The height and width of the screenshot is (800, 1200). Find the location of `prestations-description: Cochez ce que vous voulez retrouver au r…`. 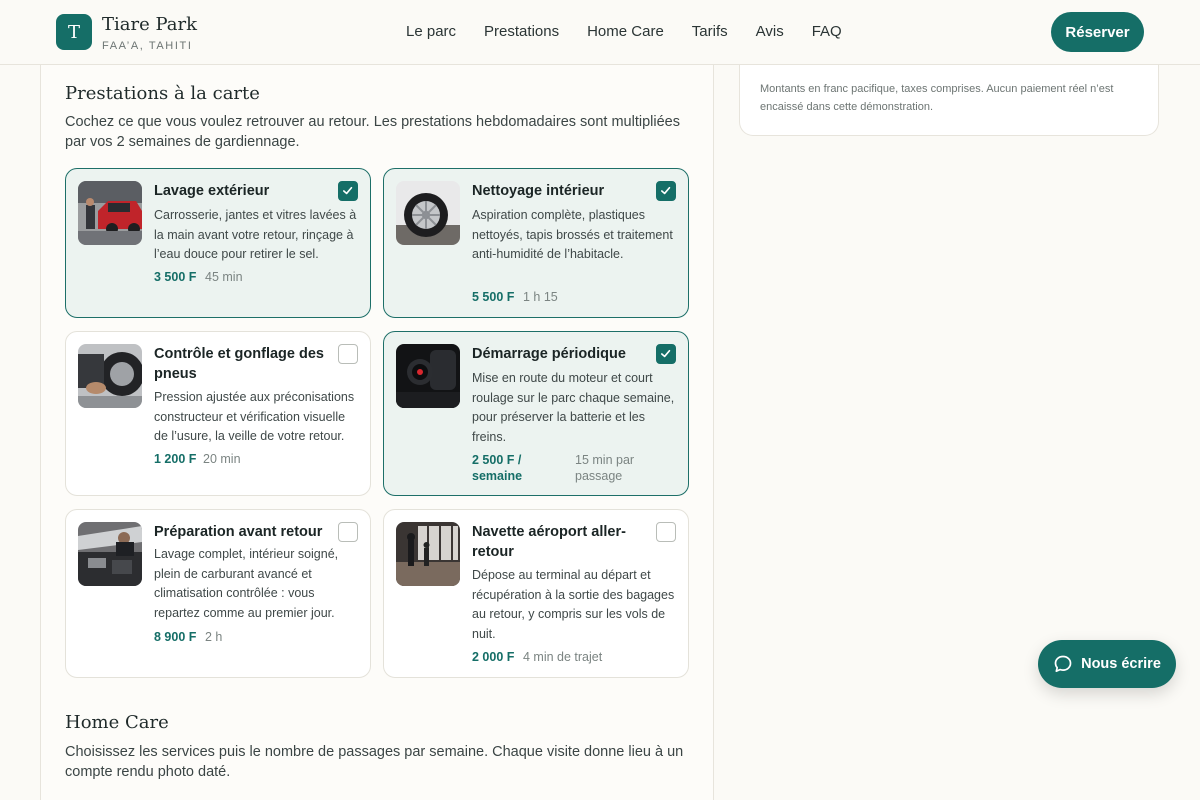

prestations-description: Cochez ce que vous voulez retrouver au r… is located at coordinates (372, 132).